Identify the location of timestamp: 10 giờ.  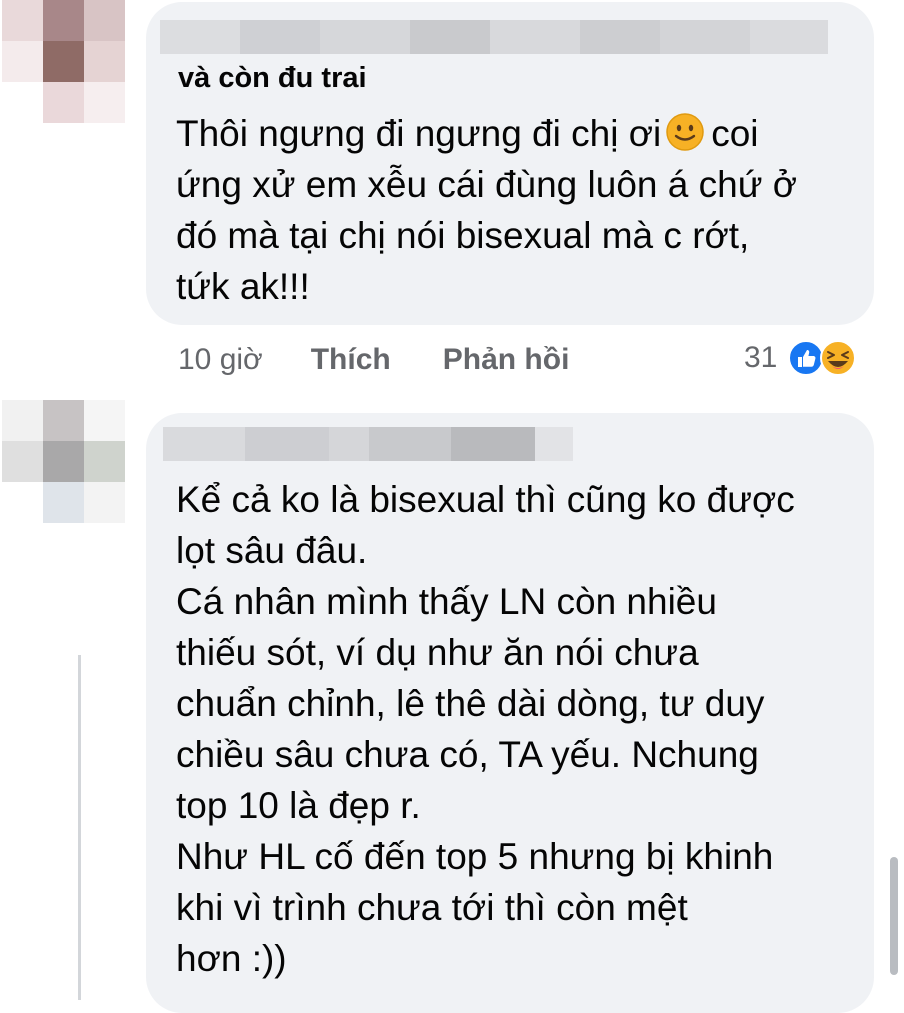
(220, 360).